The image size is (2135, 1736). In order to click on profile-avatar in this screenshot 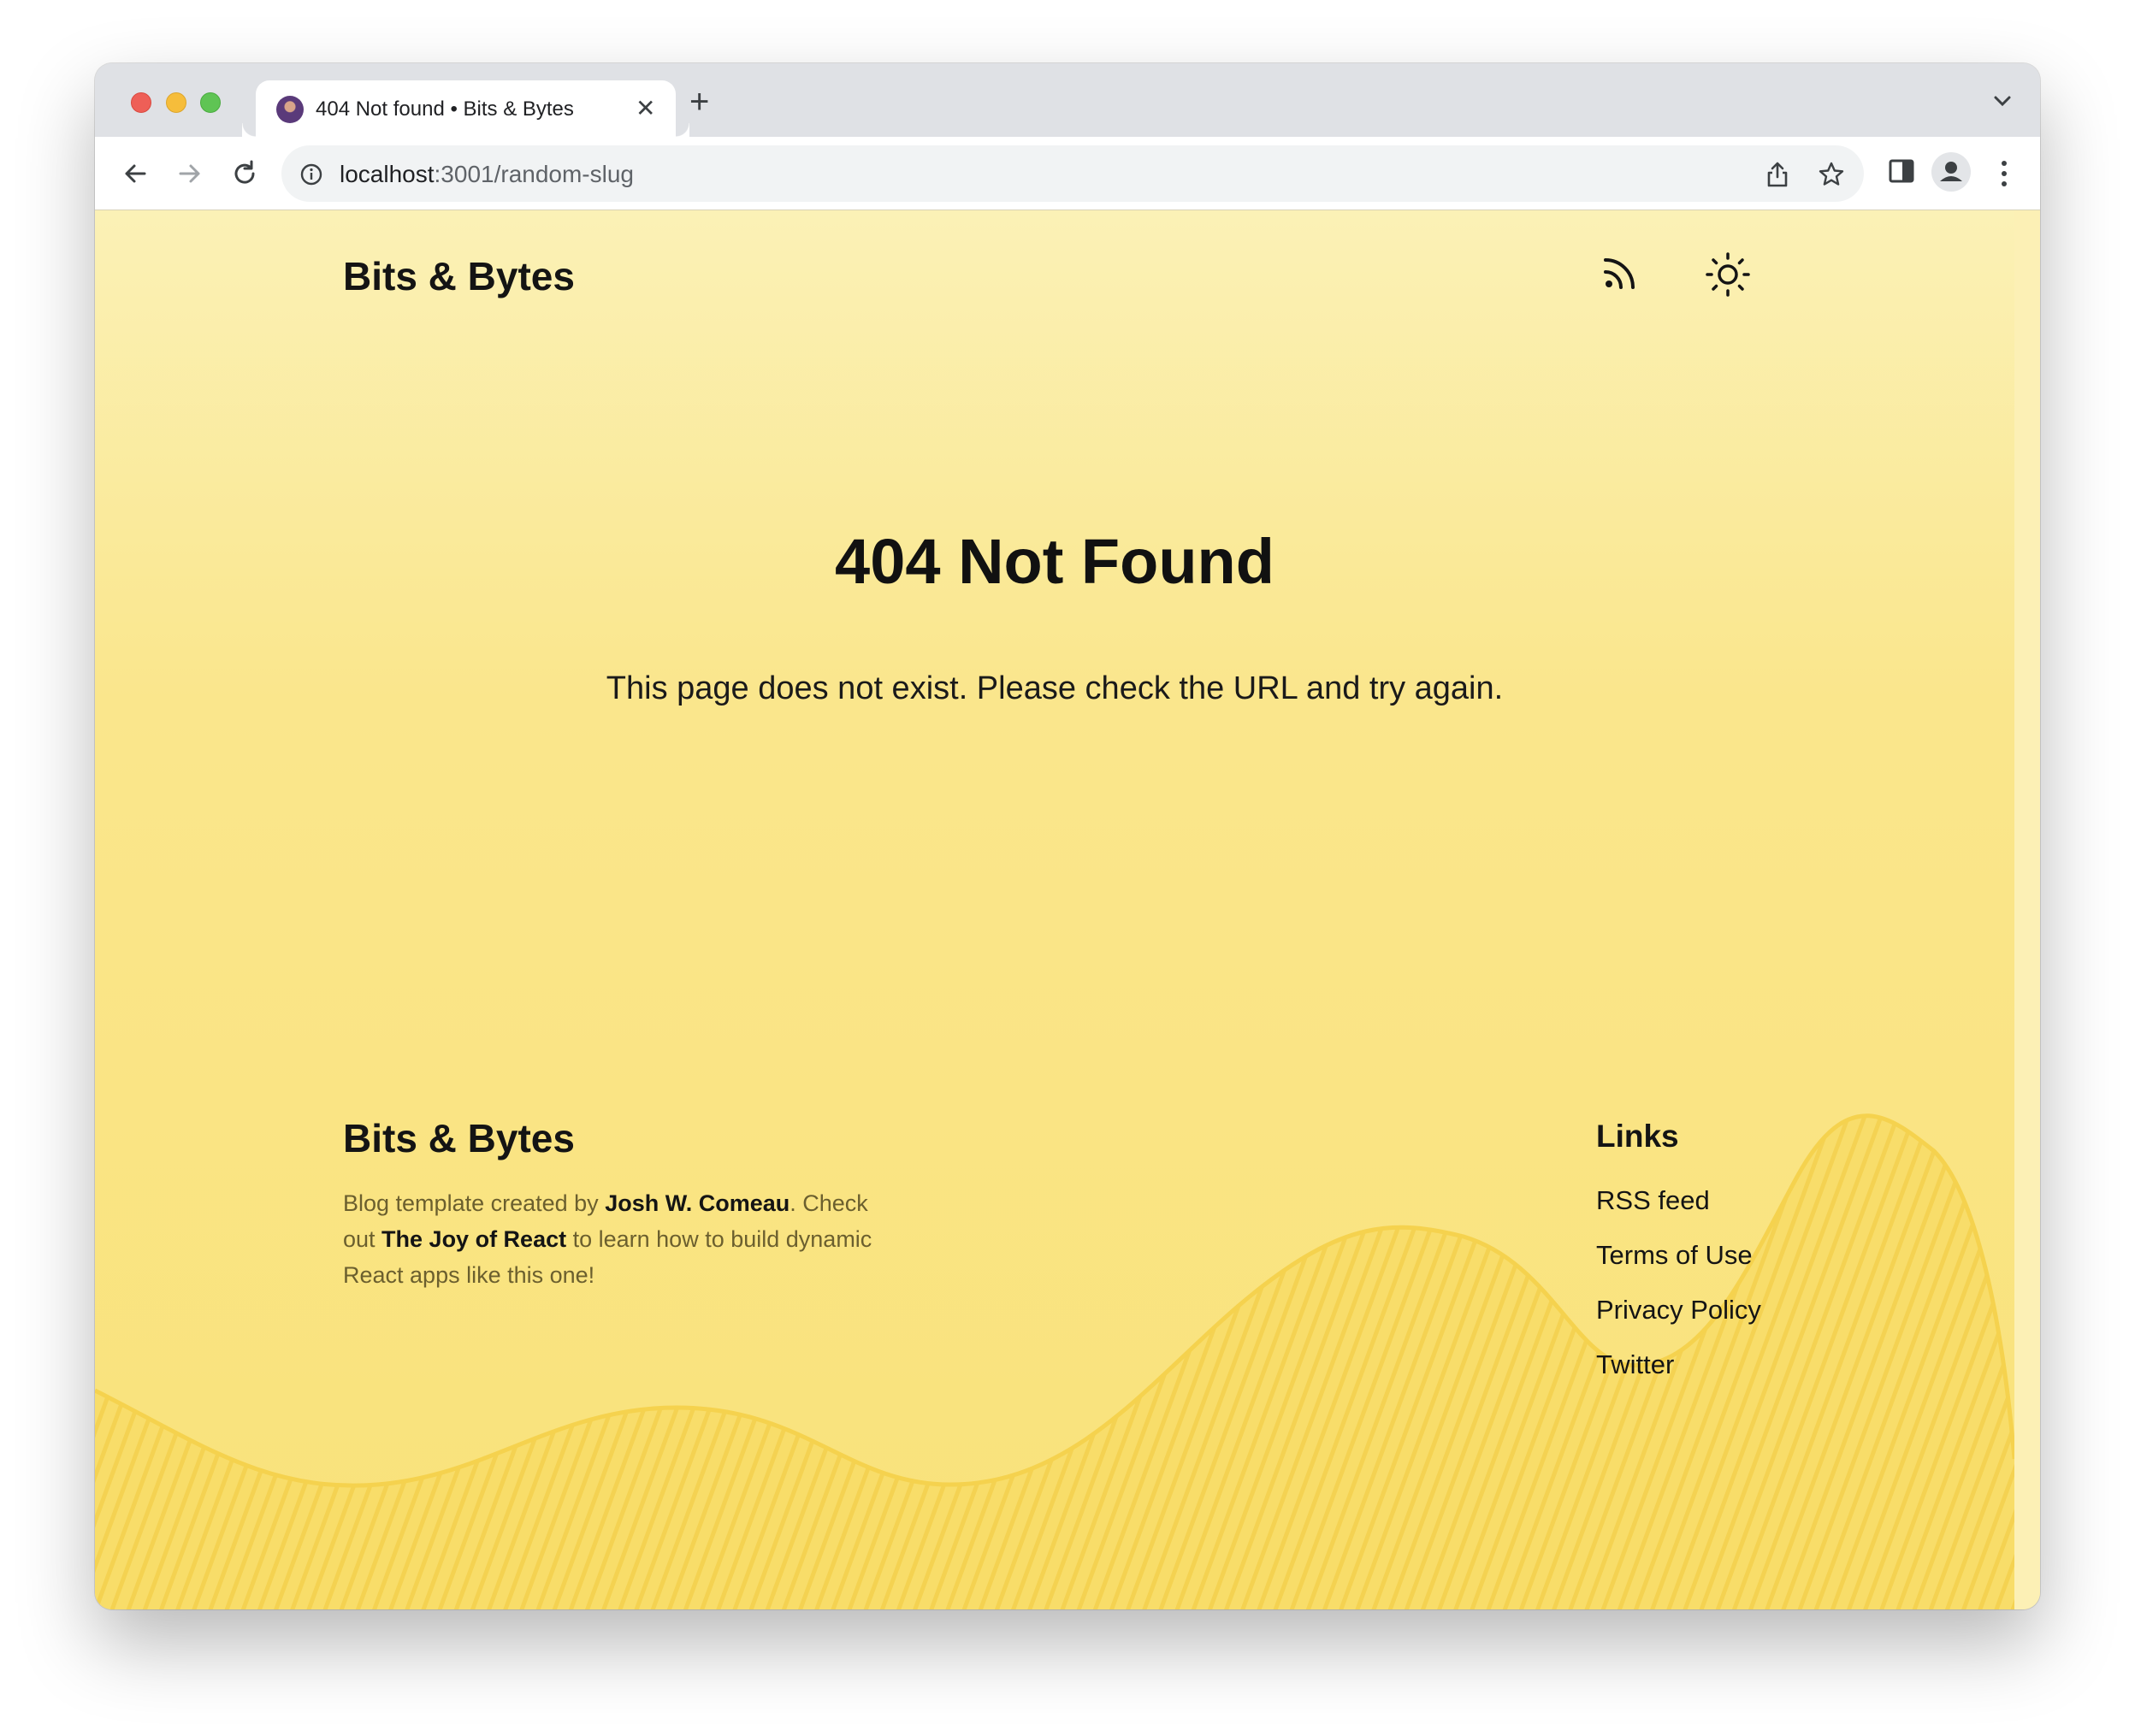, I will do `click(1951, 172)`.